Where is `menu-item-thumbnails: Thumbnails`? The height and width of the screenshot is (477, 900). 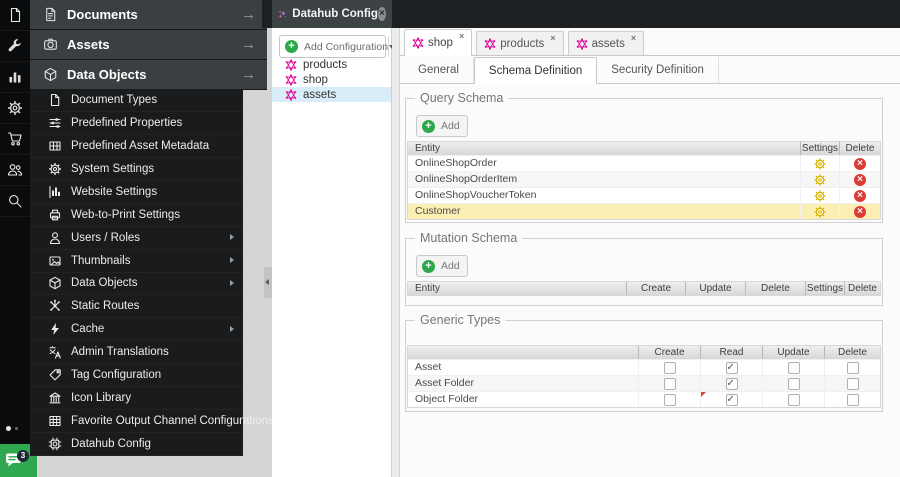 menu-item-thumbnails: Thumbnails is located at coordinates (136, 261).